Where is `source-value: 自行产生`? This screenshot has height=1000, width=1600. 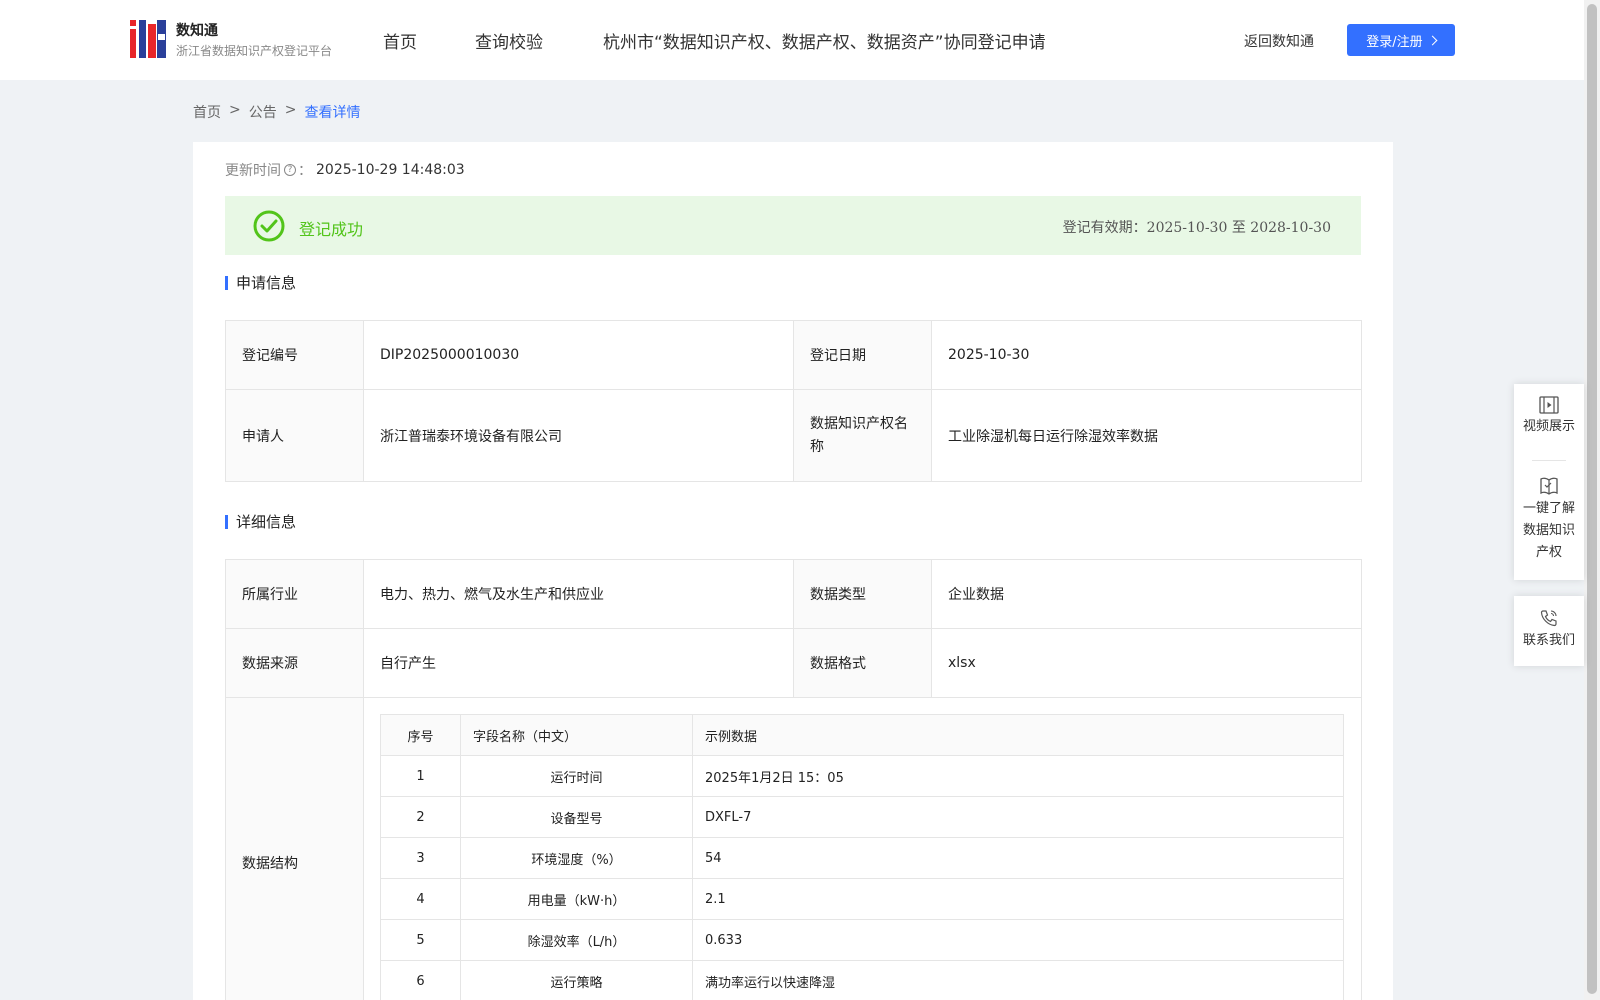 source-value: 自行产生 is located at coordinates (578, 663).